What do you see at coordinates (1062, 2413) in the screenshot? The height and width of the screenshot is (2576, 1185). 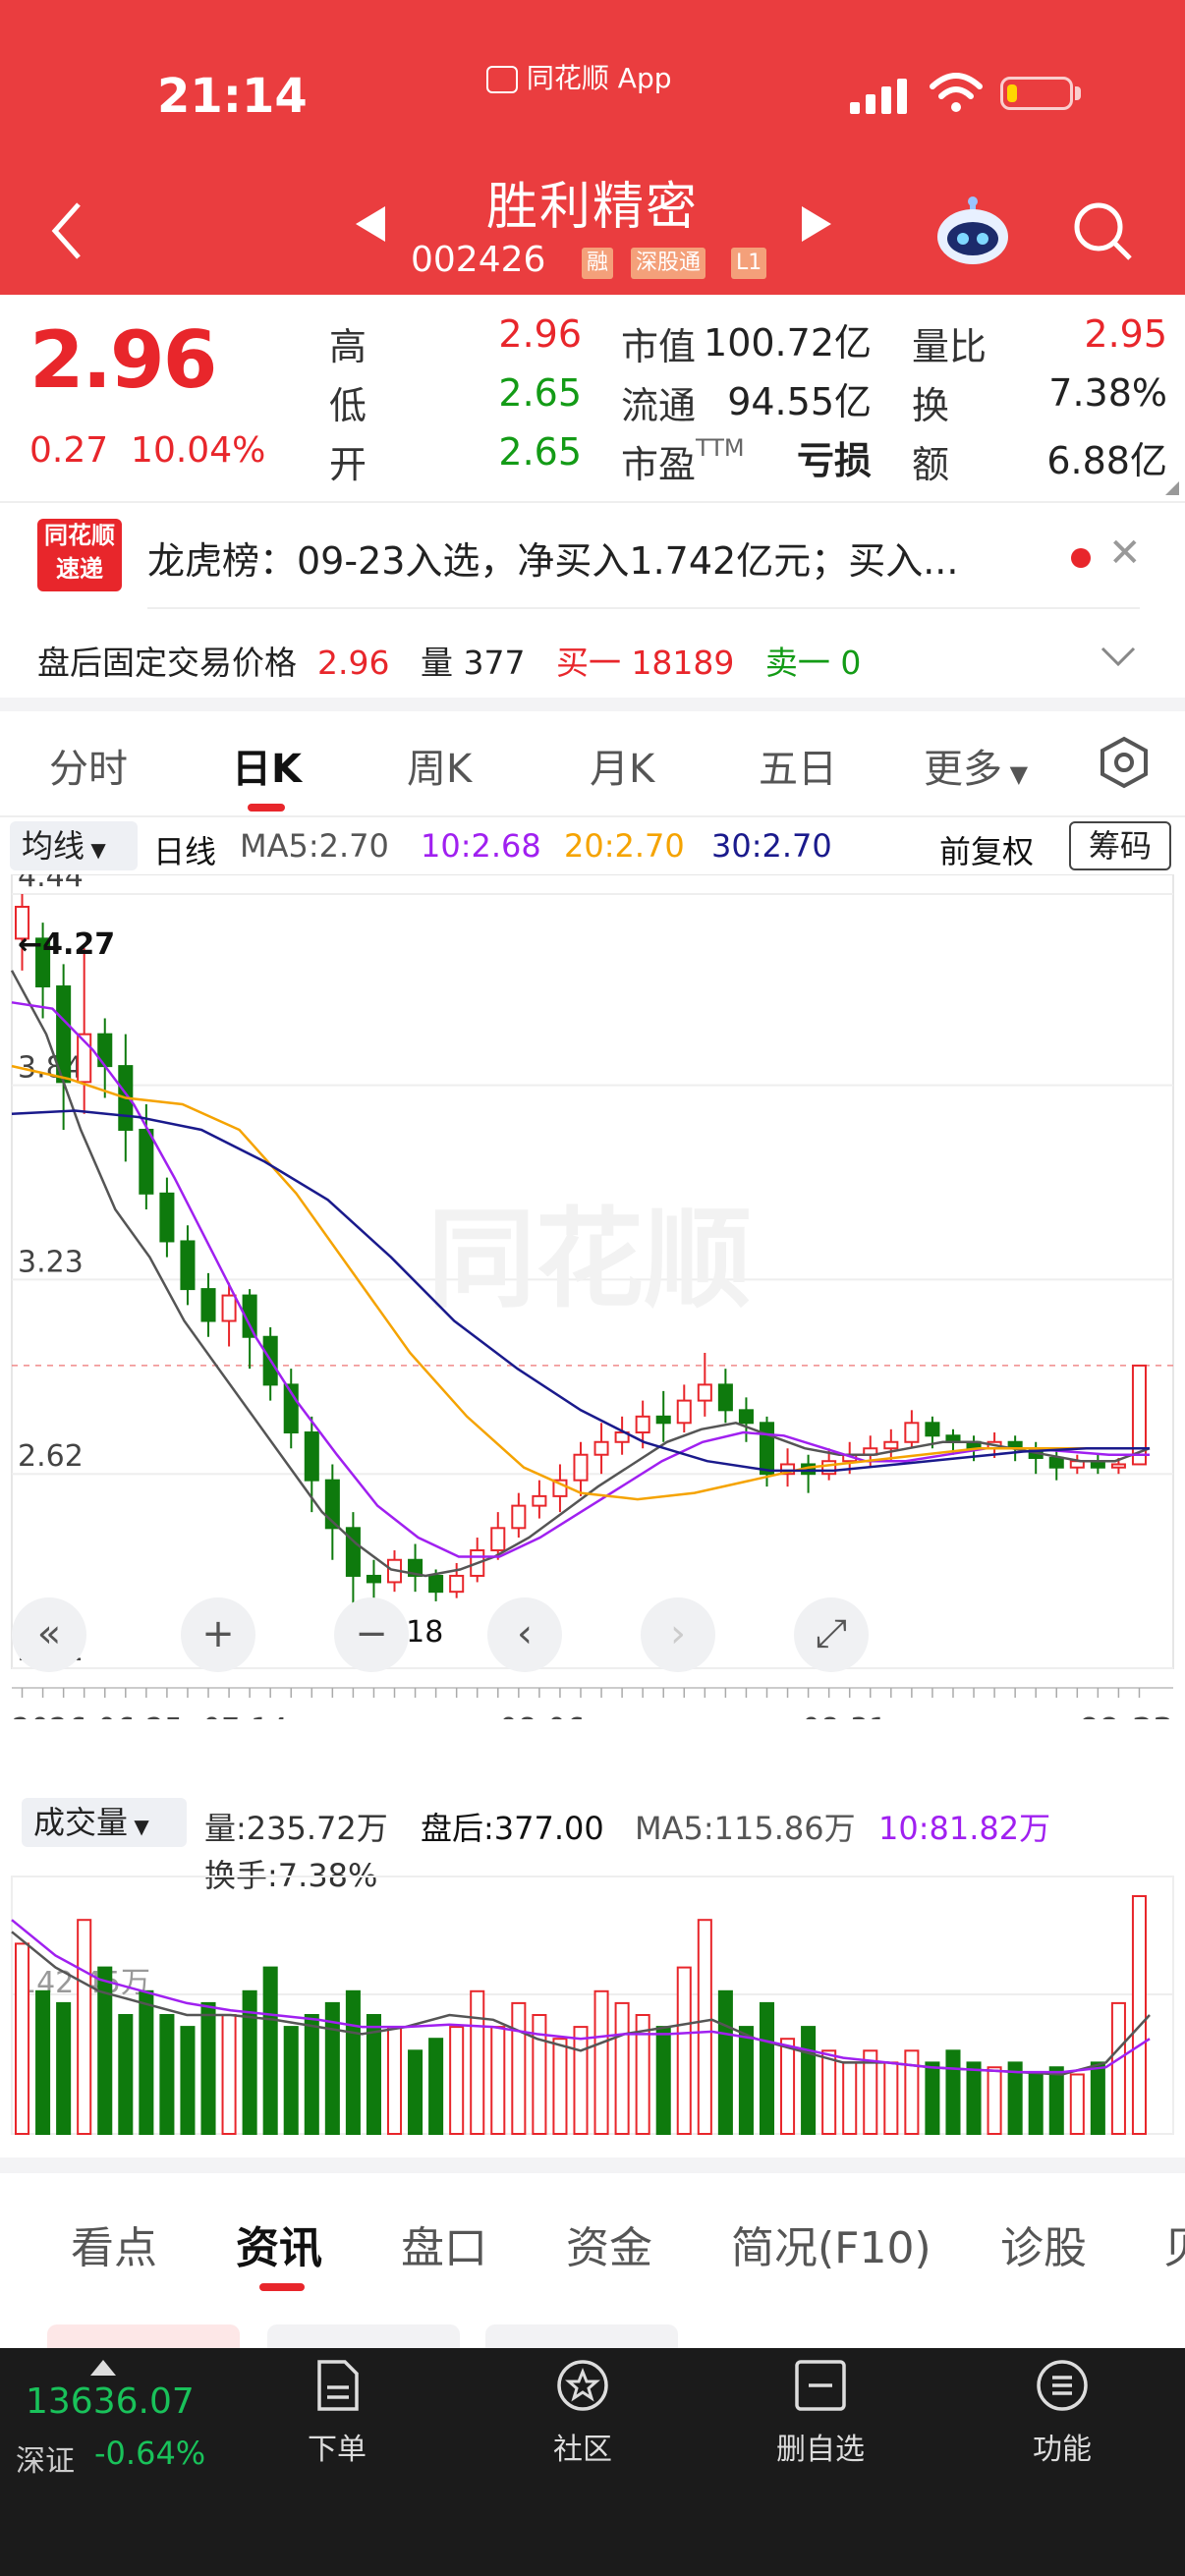 I see `nav-functions: 功能` at bounding box center [1062, 2413].